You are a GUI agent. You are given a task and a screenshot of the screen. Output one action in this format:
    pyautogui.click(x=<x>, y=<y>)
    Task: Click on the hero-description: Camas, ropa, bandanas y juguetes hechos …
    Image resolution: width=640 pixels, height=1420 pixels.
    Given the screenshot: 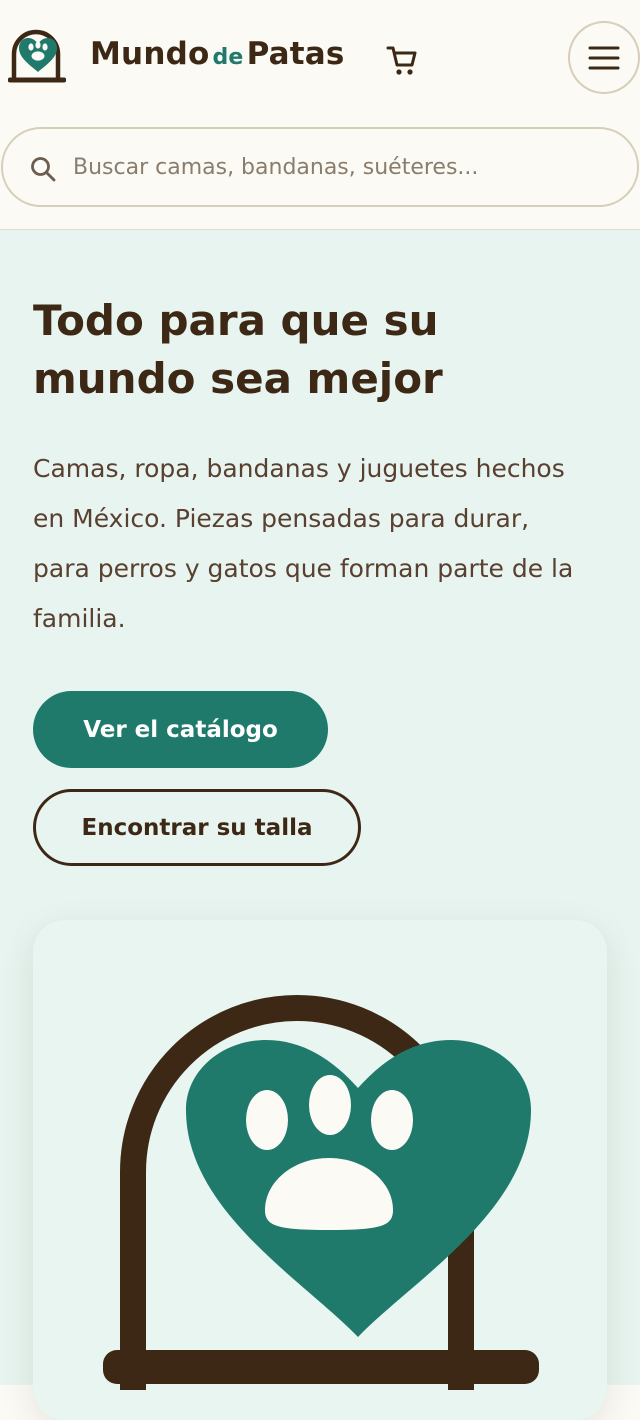 What is the action you would take?
    pyautogui.click(x=303, y=543)
    